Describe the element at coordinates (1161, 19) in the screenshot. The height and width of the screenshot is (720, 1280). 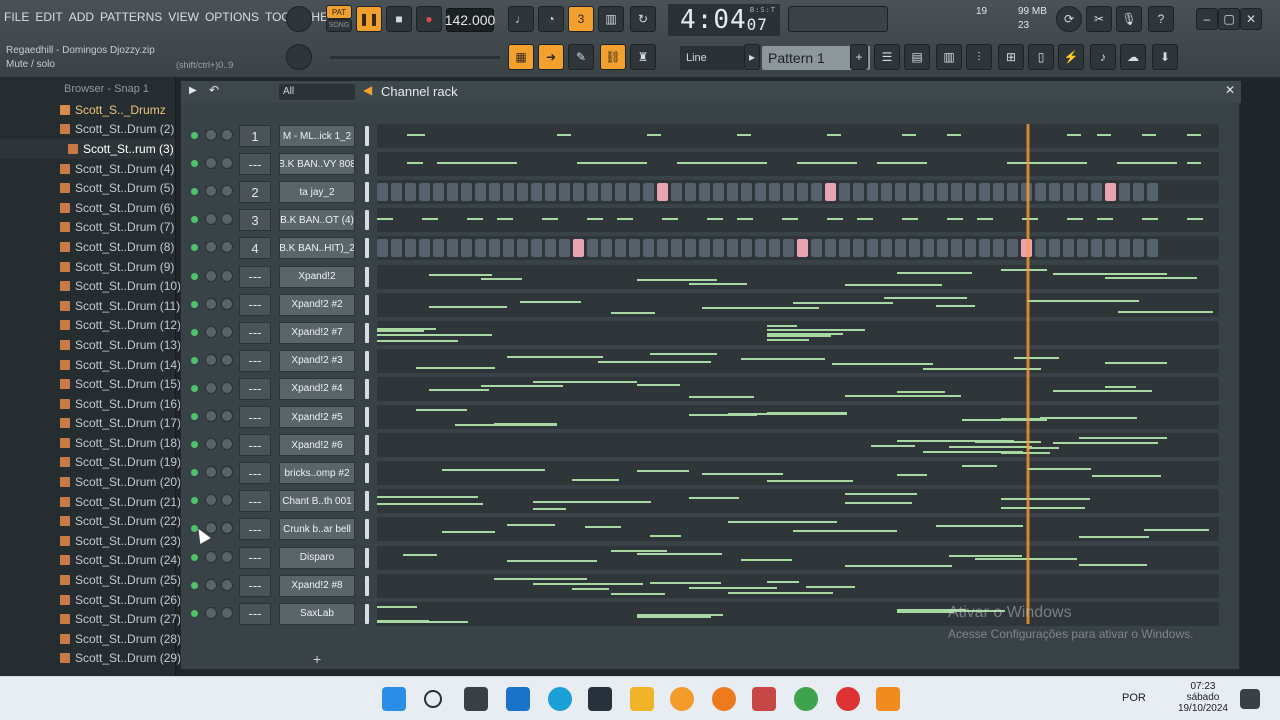
I see `help-button: ?` at that location.